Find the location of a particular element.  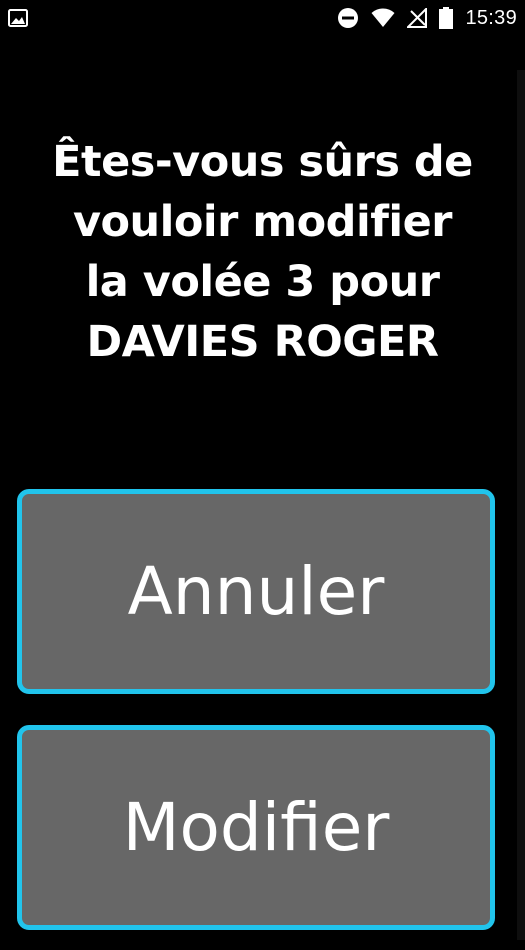

battery-icon is located at coordinates (446, 18).